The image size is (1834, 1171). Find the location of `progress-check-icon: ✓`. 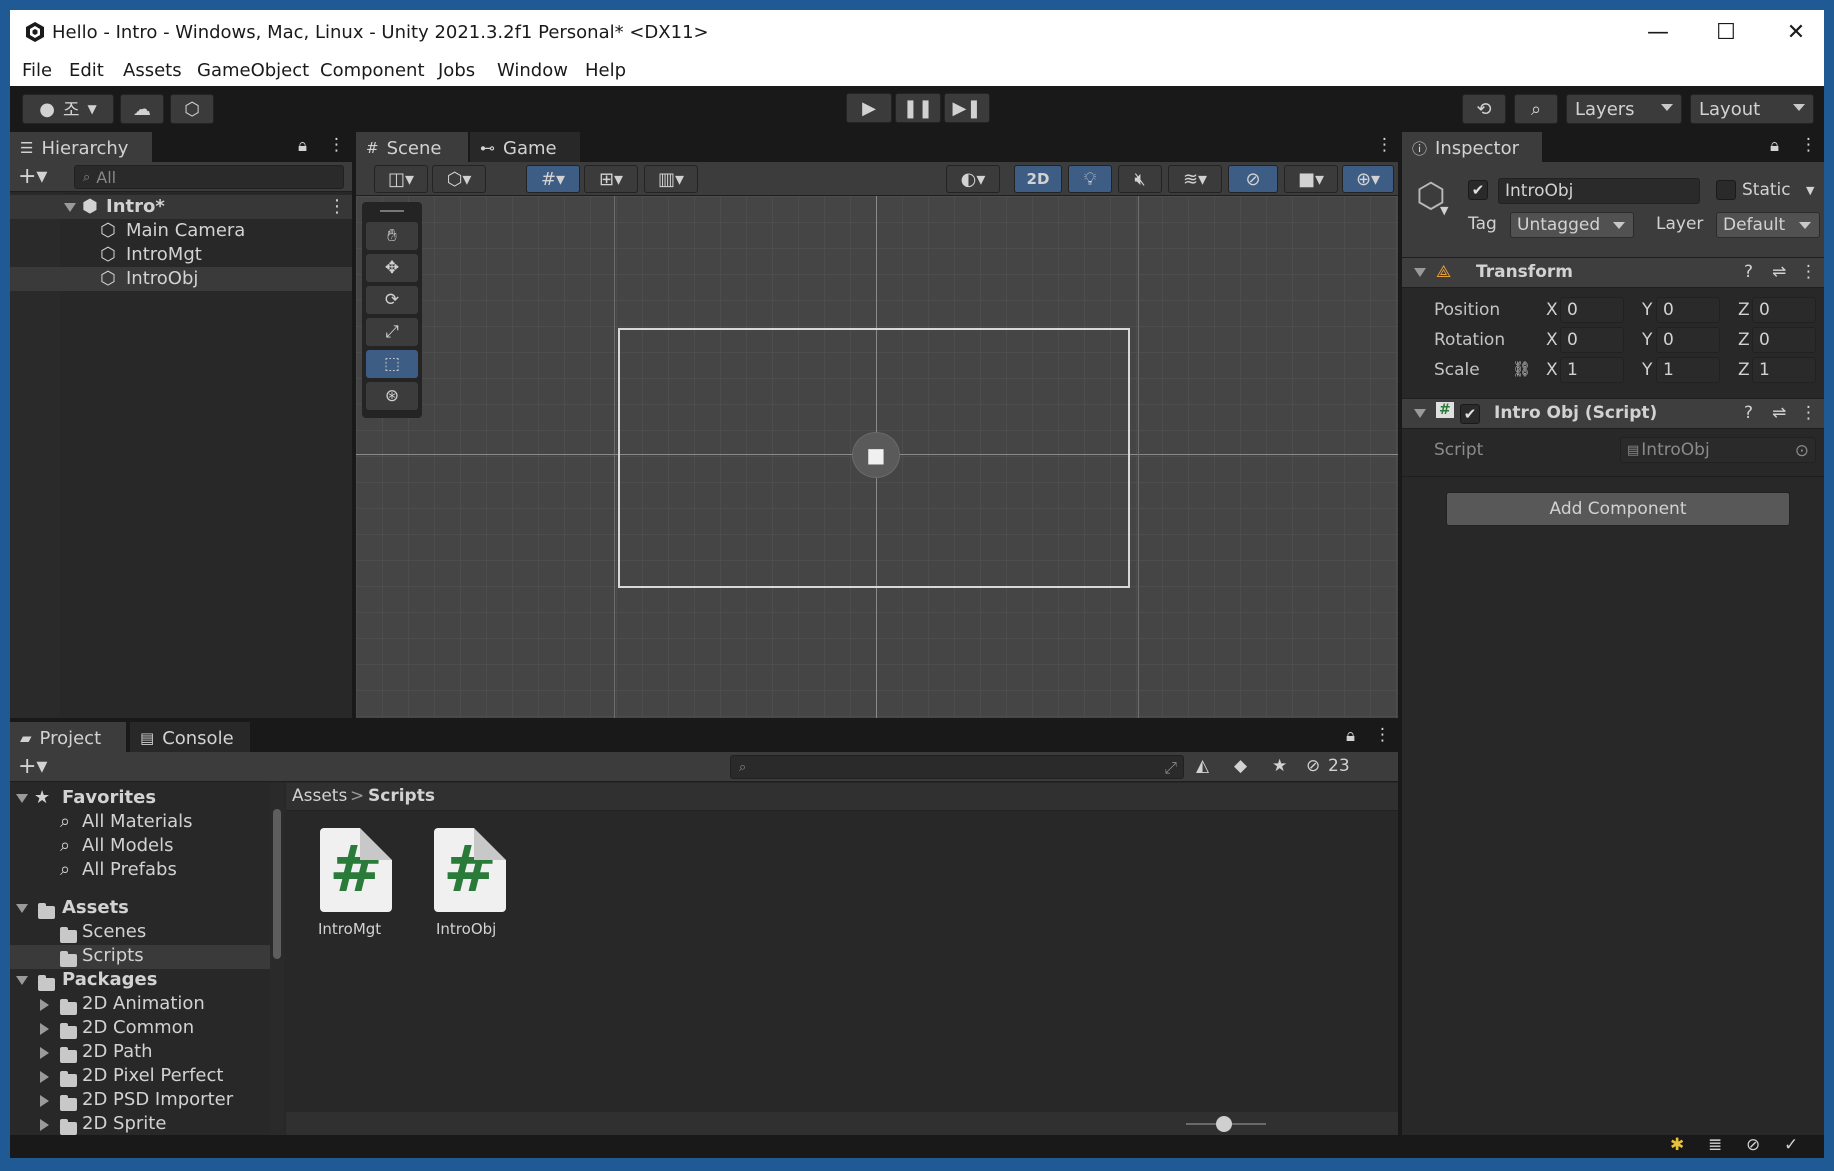

progress-check-icon: ✓ is located at coordinates (1791, 1145).